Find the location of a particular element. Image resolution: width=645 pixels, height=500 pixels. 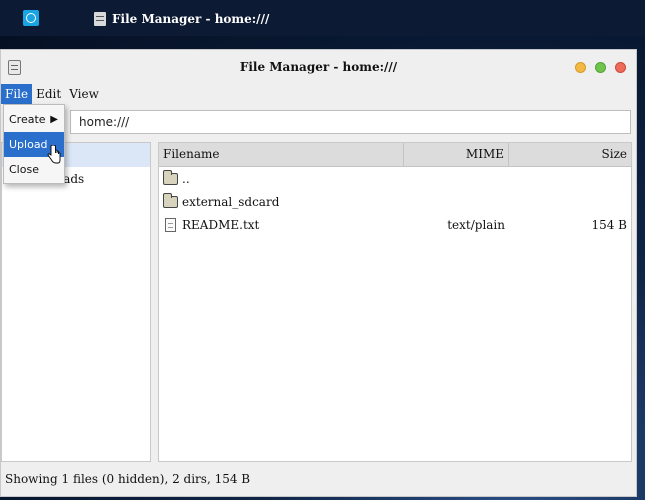

menu-view: View is located at coordinates (84, 94).